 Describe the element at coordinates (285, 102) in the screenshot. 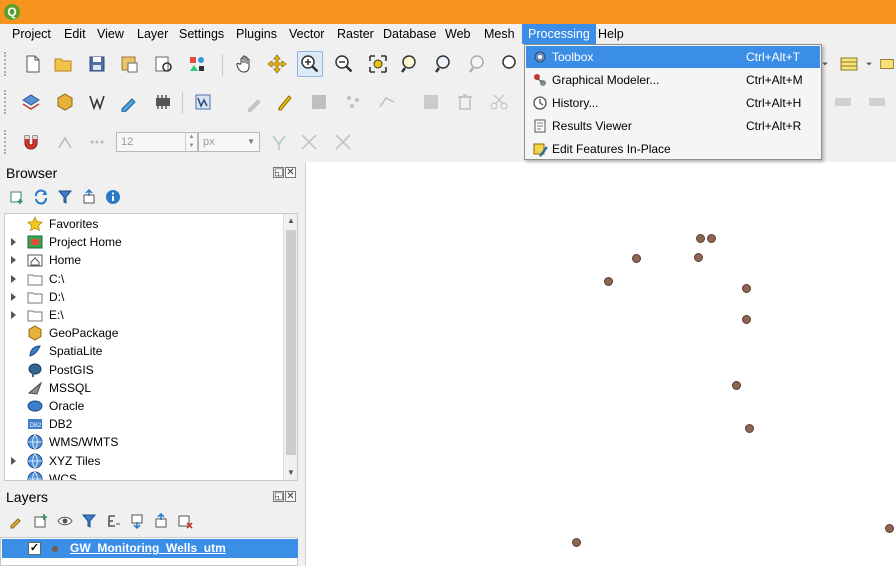

I see `toggle-editing-icon` at that location.